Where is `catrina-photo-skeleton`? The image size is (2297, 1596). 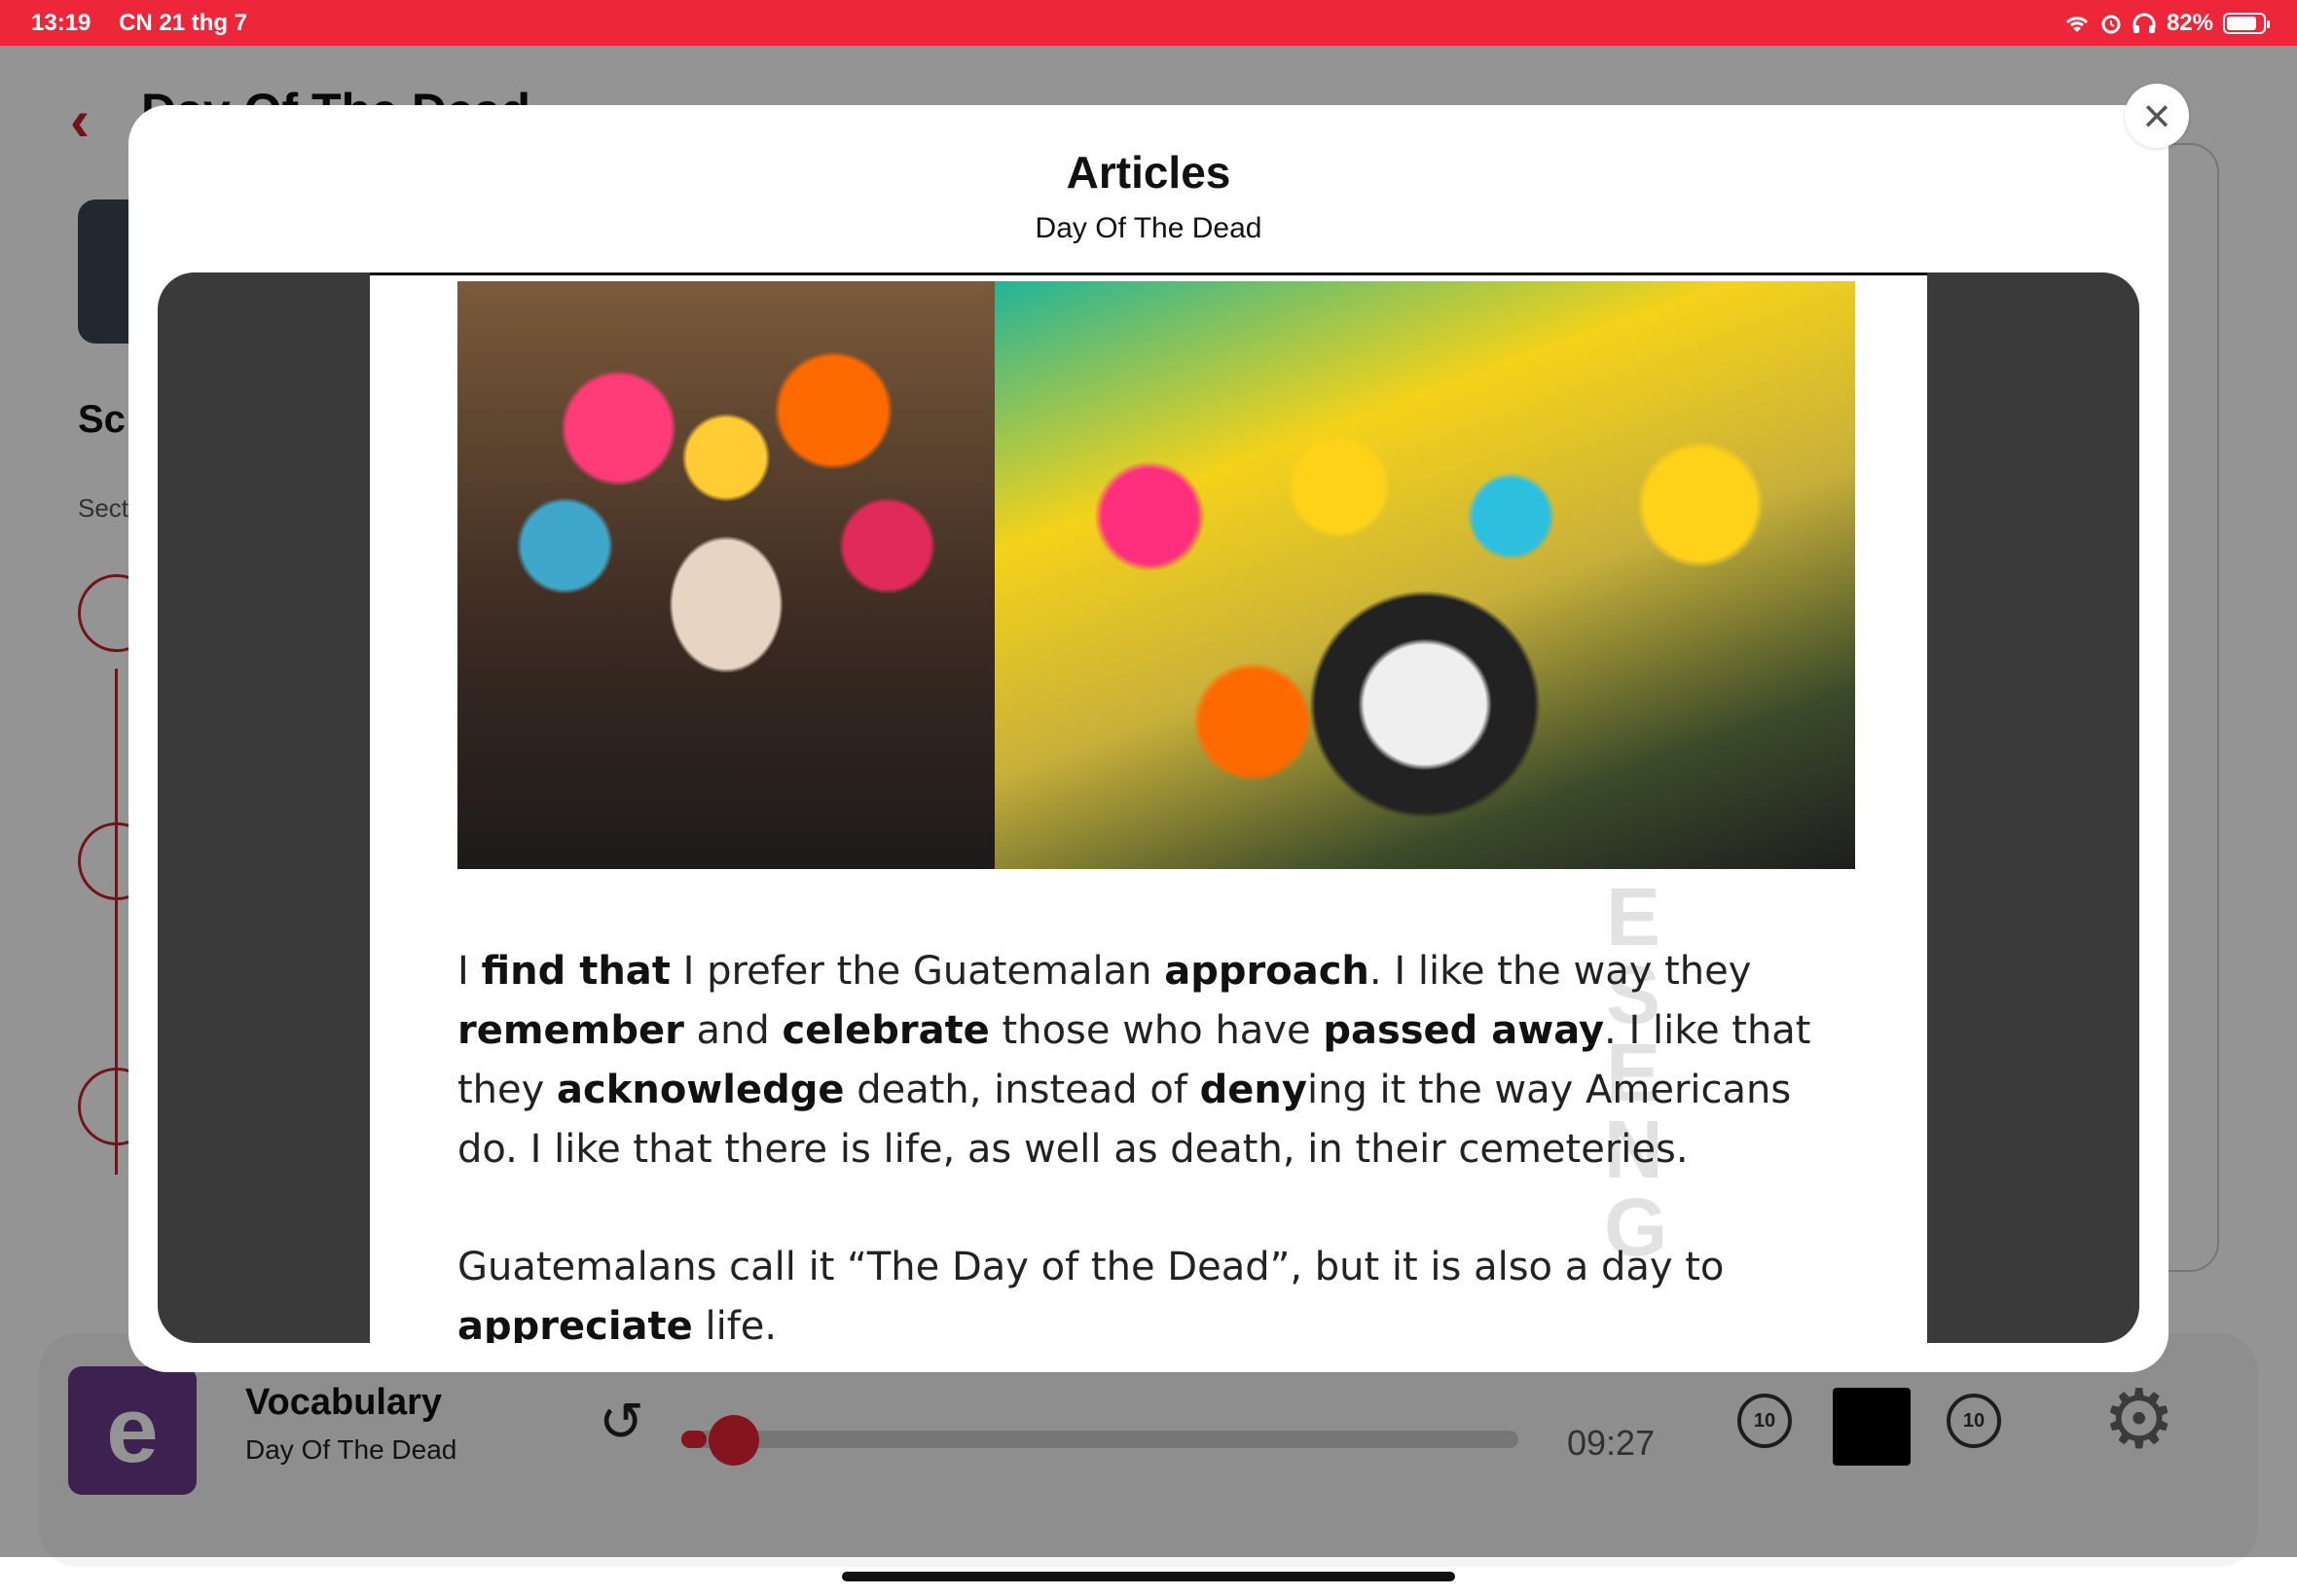 catrina-photo-skeleton is located at coordinates (1425, 575).